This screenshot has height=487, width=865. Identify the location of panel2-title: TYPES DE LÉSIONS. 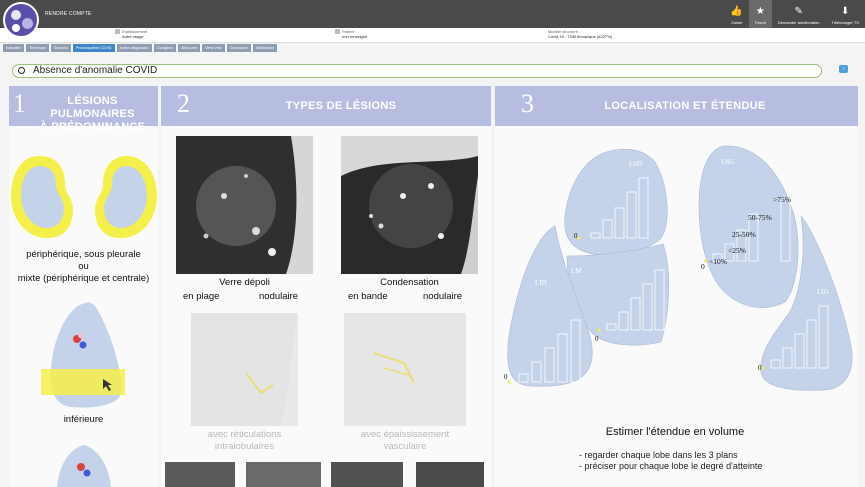
(341, 106).